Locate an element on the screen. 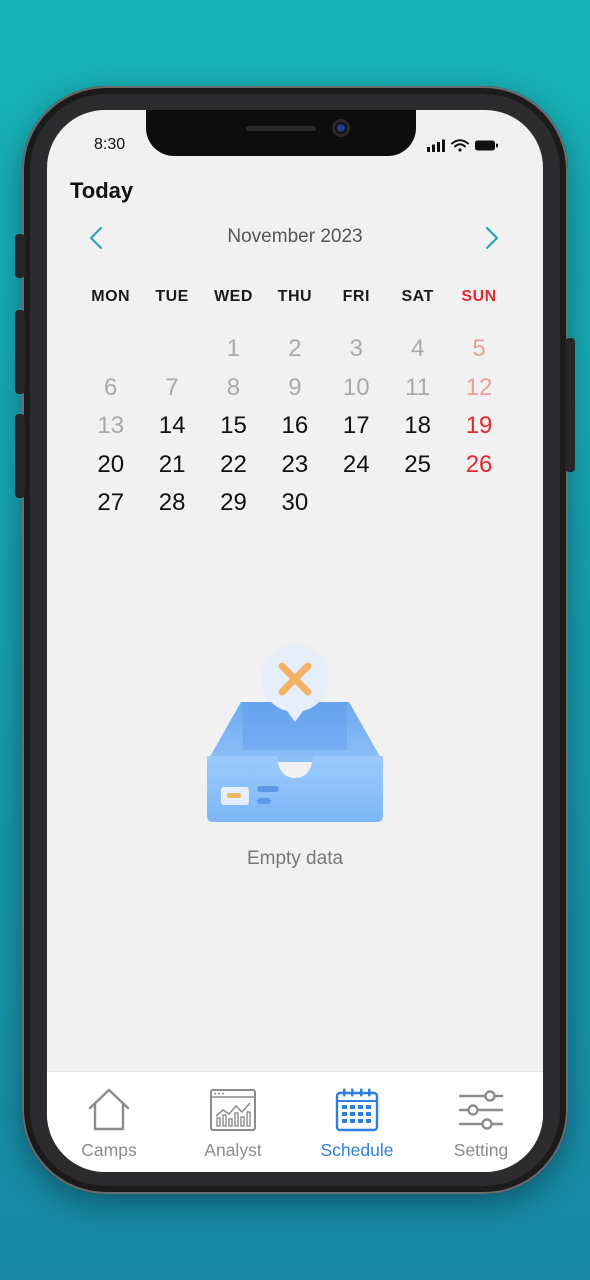 This screenshot has width=590, height=1280. calendar-day: 26 is located at coordinates (478, 465).